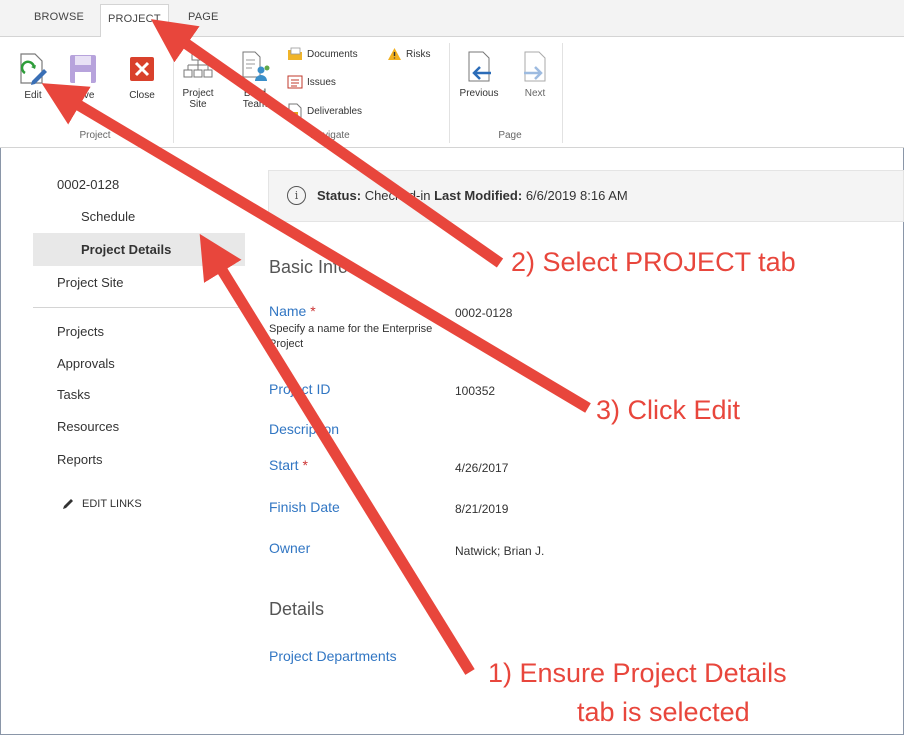  Describe the element at coordinates (663, 712) in the screenshot. I see `callout-step-1-line-2: tab is selected` at that location.